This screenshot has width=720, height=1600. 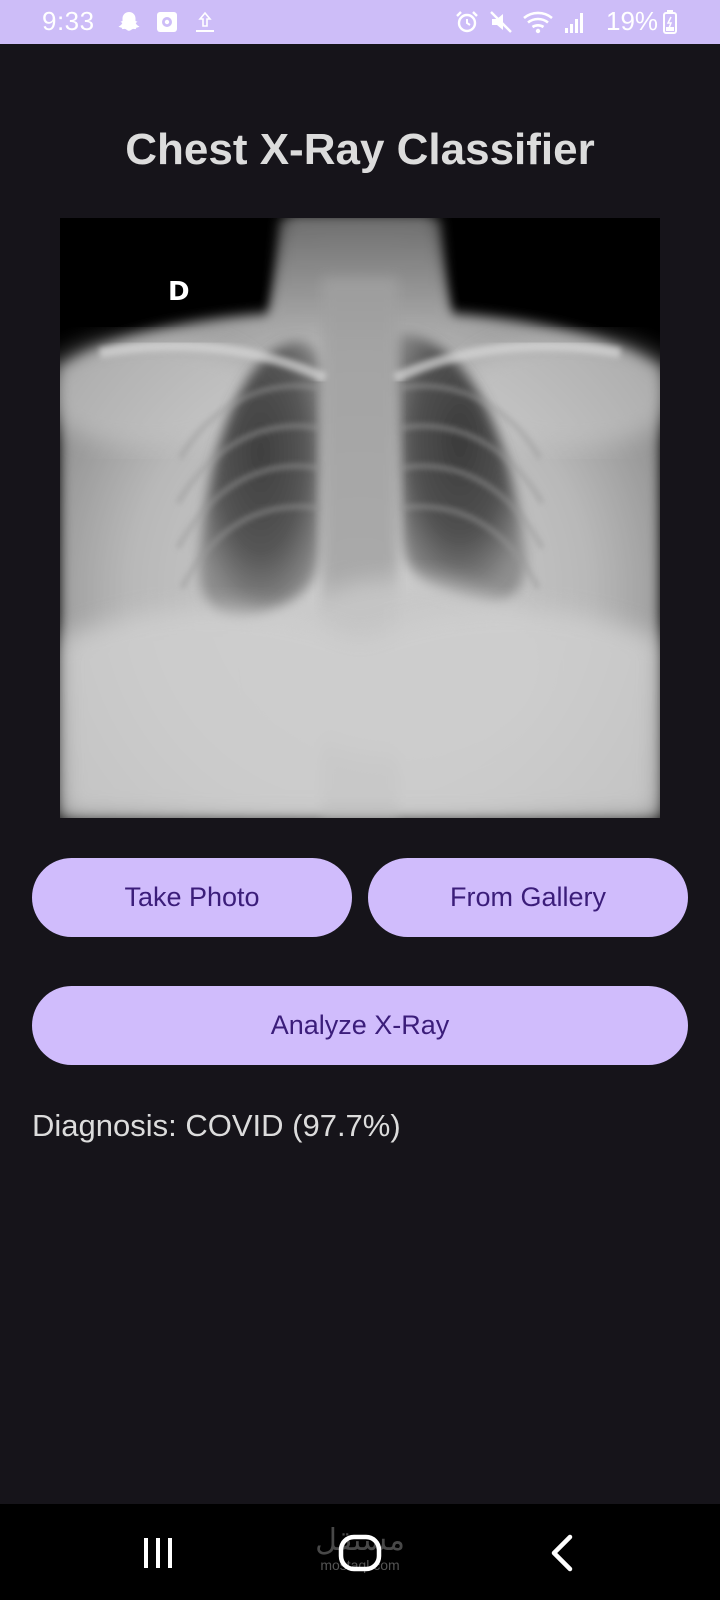 I want to click on wifi-icon, so click(x=539, y=22).